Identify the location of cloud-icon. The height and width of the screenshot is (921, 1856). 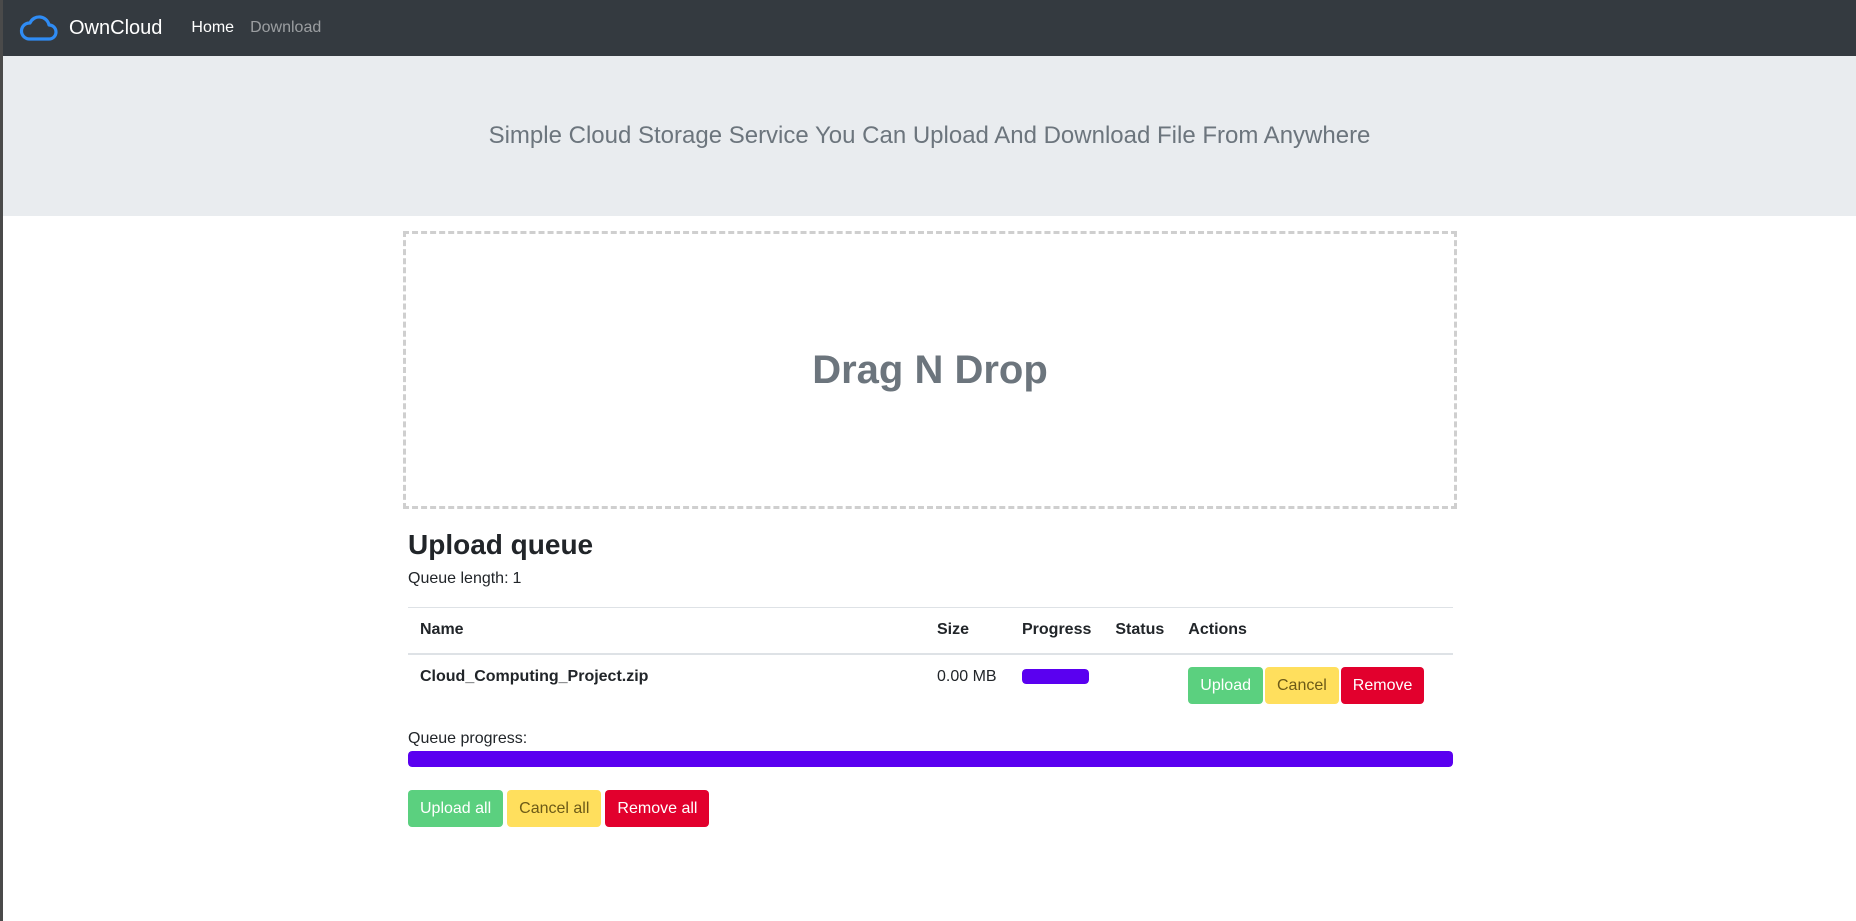
(39, 28).